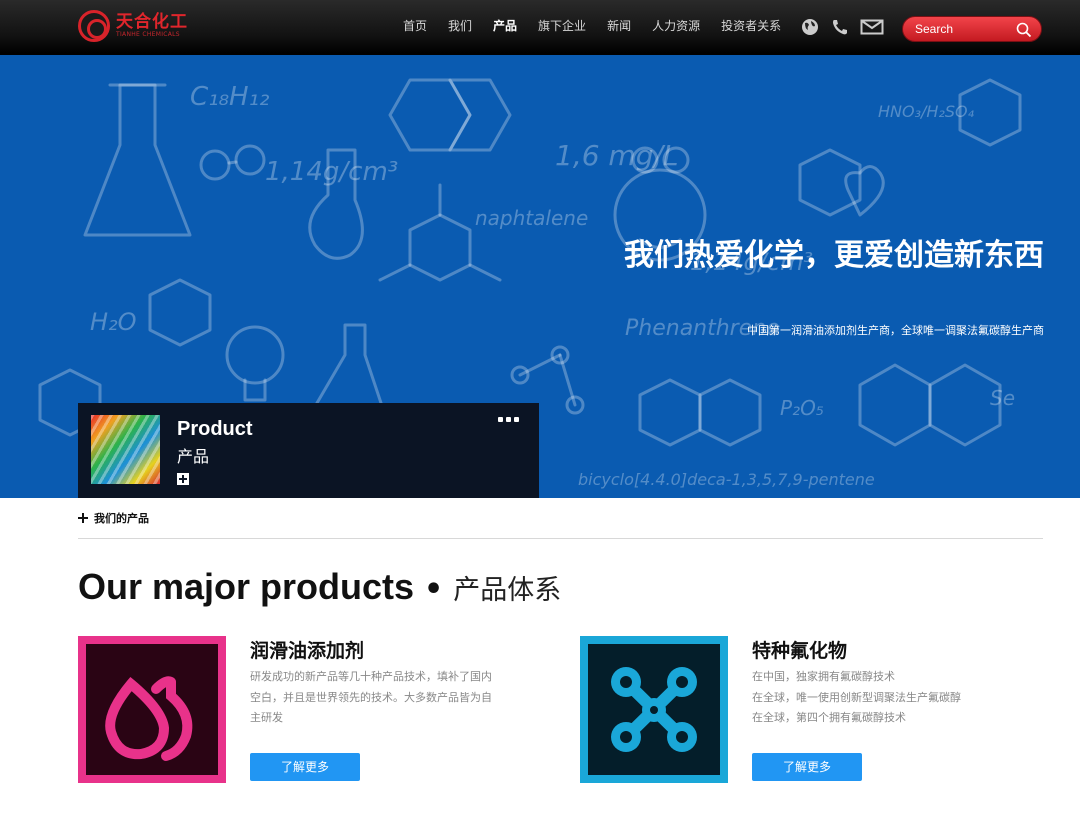  Describe the element at coordinates (1024, 30) in the screenshot. I see `search-icon` at that location.